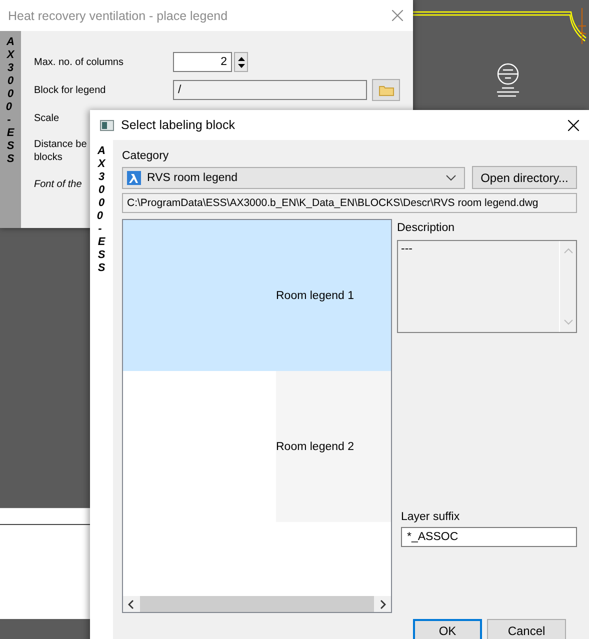 This screenshot has height=639, width=589. Describe the element at coordinates (526, 629) in the screenshot. I see `cancel-button: Cancel` at that location.